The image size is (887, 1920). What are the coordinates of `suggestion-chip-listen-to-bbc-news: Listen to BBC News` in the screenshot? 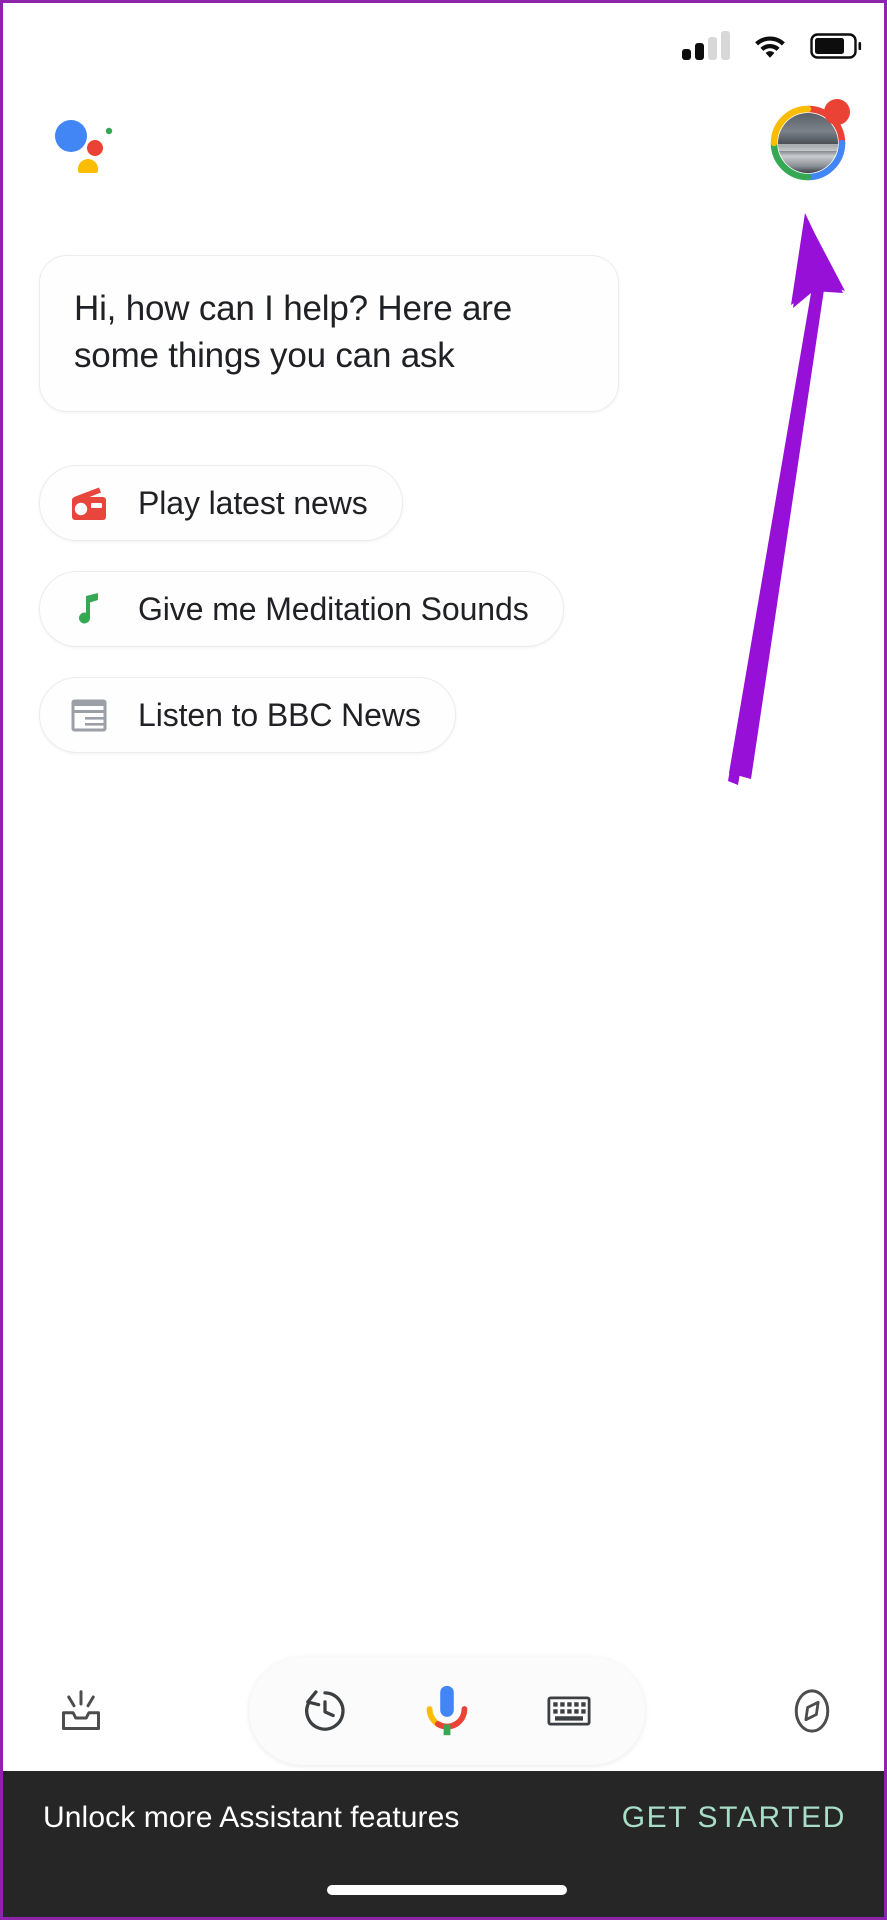 It's located at (247, 715).